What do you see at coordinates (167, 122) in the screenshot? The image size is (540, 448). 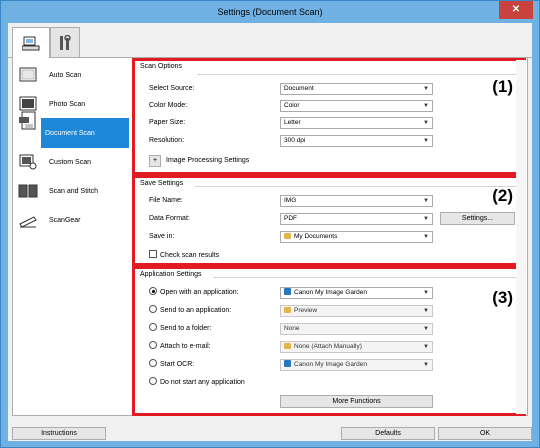 I see `paper-size-label: Paper Size:` at bounding box center [167, 122].